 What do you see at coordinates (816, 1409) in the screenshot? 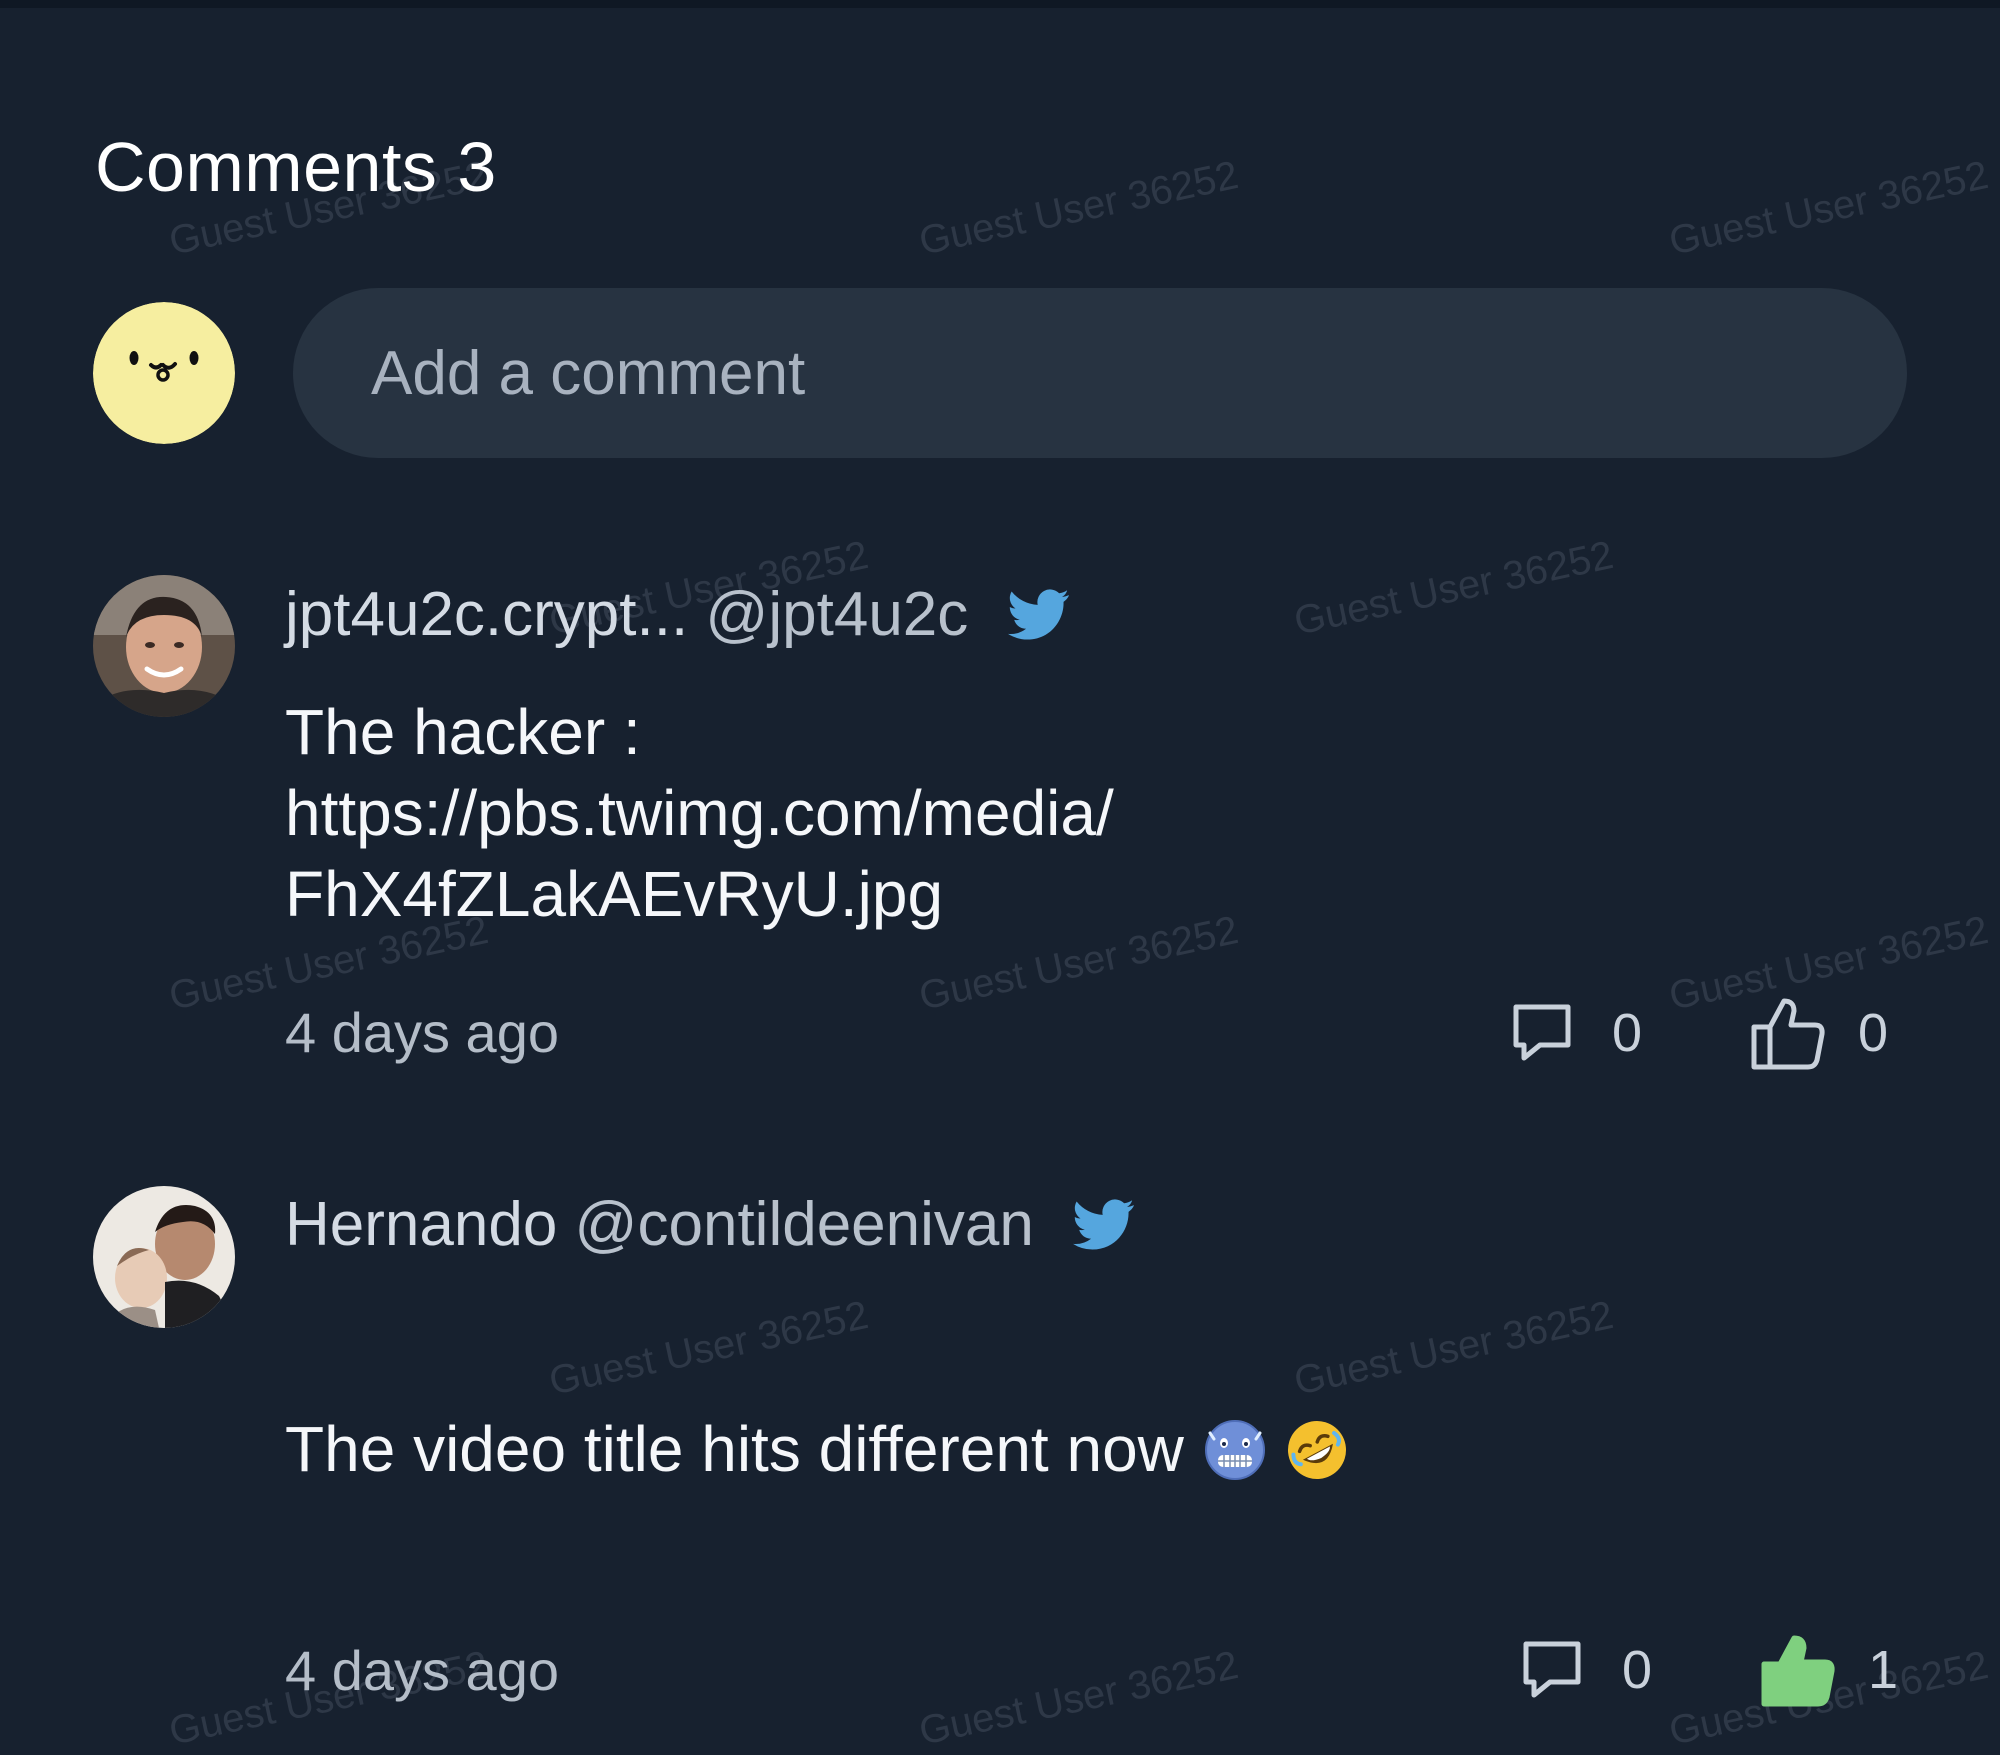
I see `comment-body: The video title hits different now` at bounding box center [816, 1409].